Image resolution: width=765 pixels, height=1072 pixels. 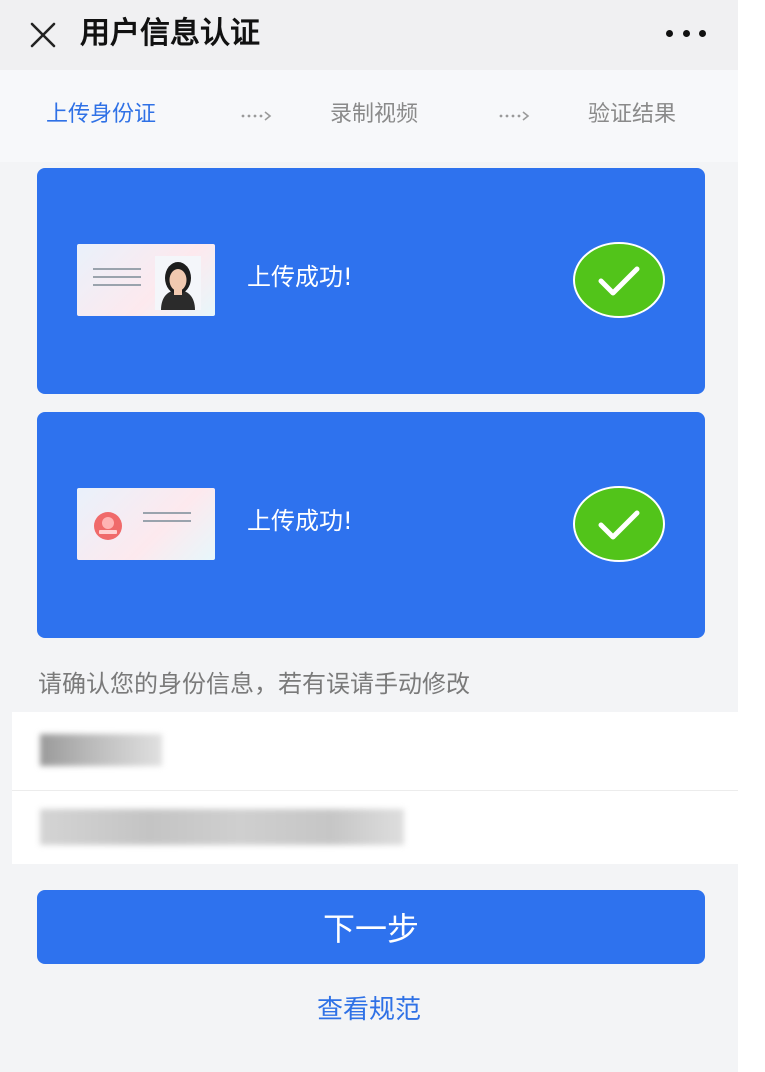 What do you see at coordinates (751, 536) in the screenshot?
I see `page-margin` at bounding box center [751, 536].